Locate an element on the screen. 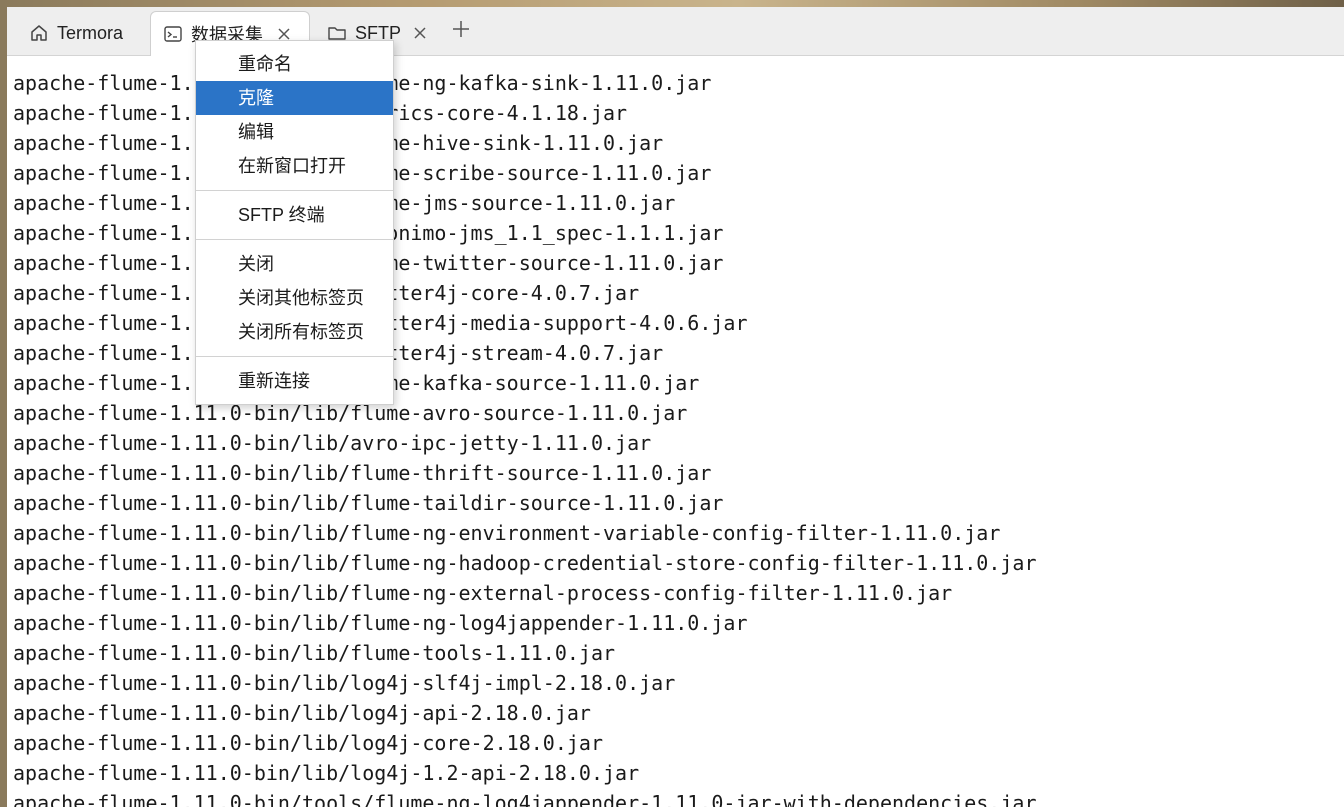 The image size is (1344, 807). tab-termora: Termora is located at coordinates (85, 33).